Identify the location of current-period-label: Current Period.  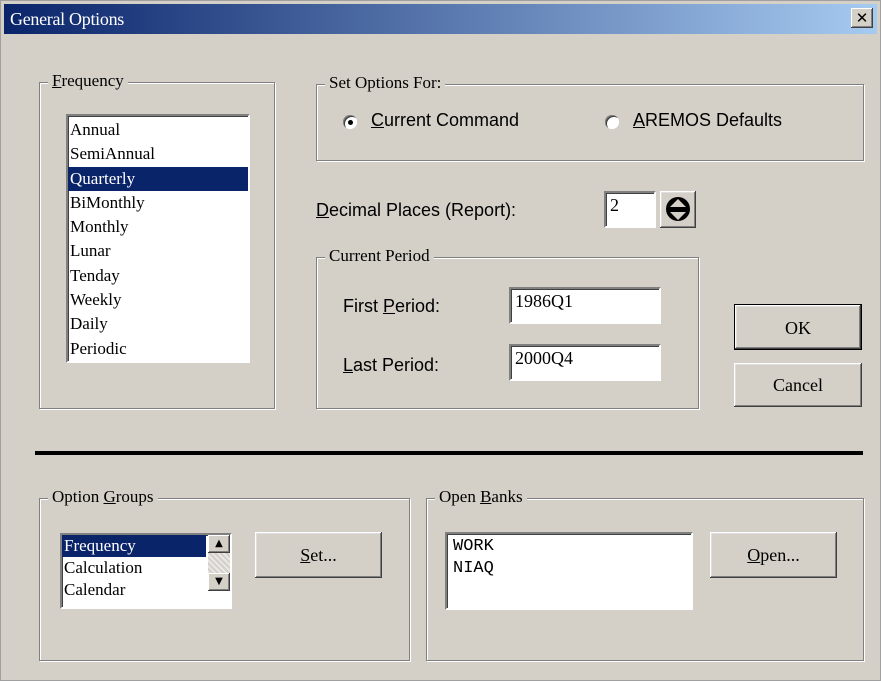
(379, 256).